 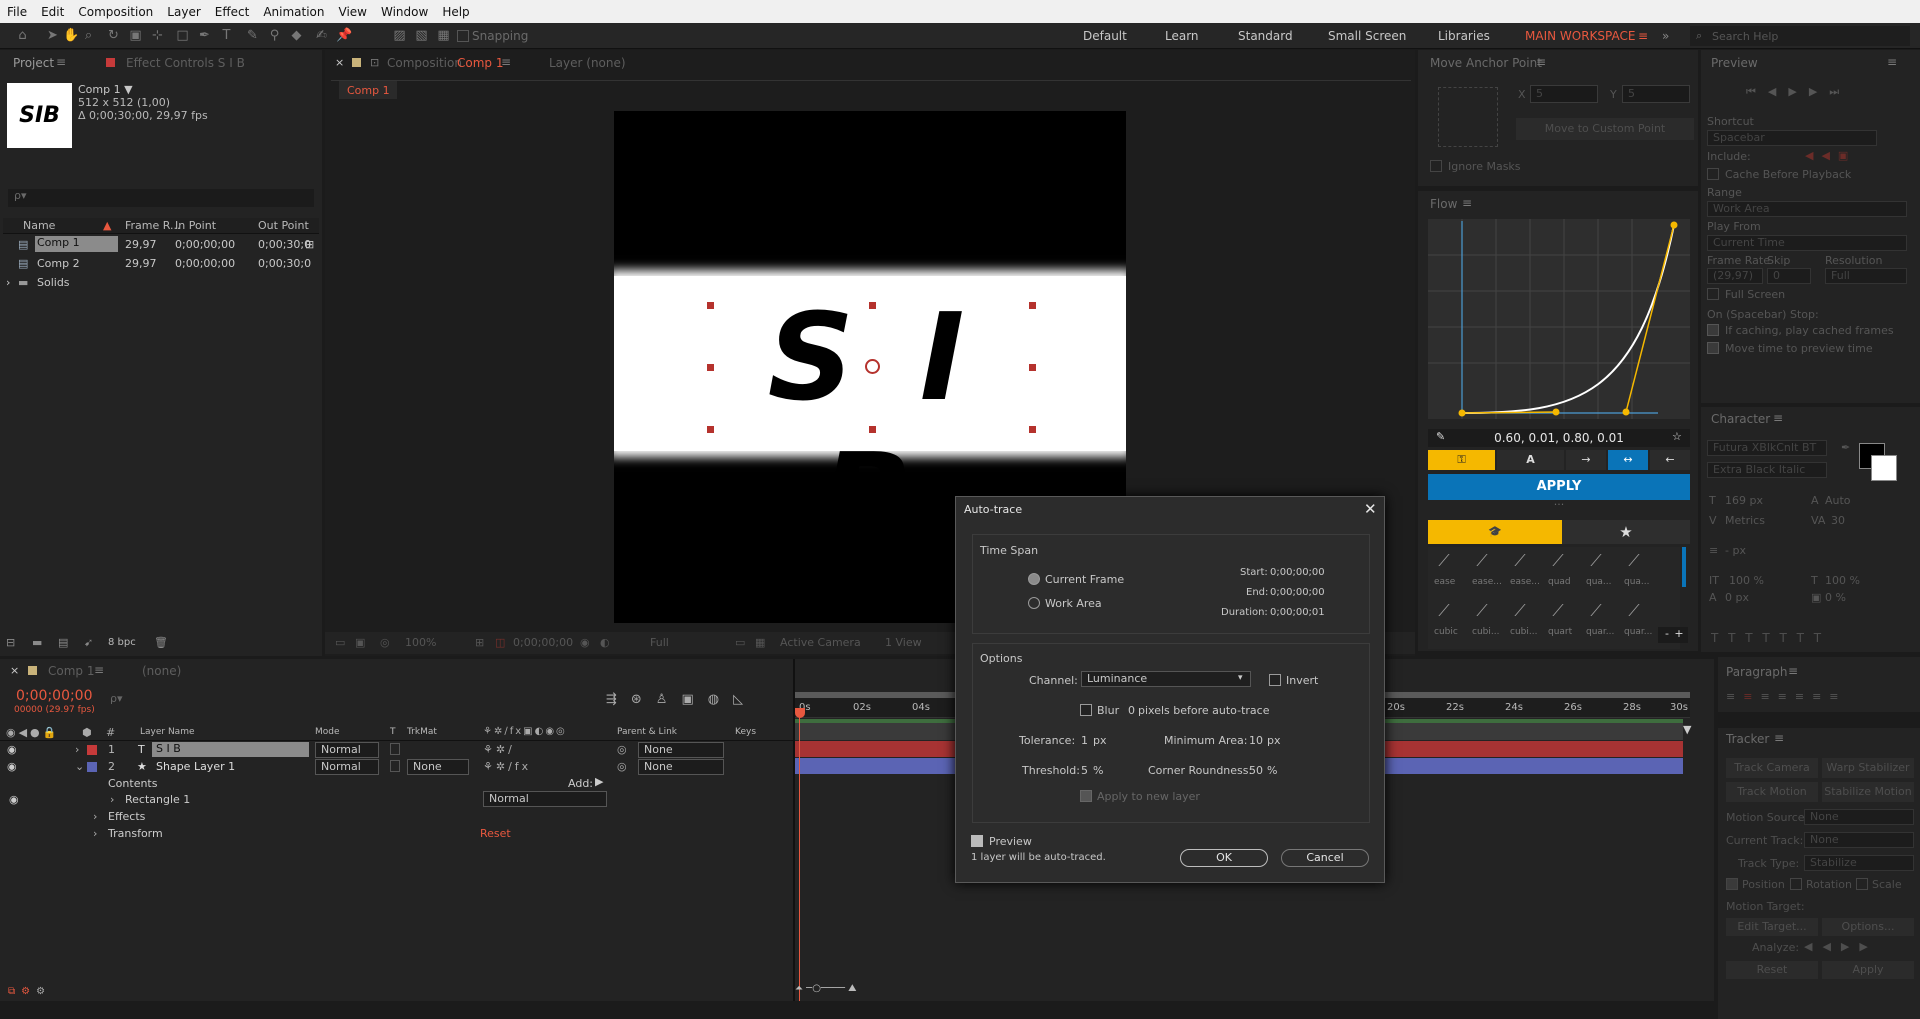 What do you see at coordinates (404, 12) in the screenshot?
I see `menu-window: Window` at bounding box center [404, 12].